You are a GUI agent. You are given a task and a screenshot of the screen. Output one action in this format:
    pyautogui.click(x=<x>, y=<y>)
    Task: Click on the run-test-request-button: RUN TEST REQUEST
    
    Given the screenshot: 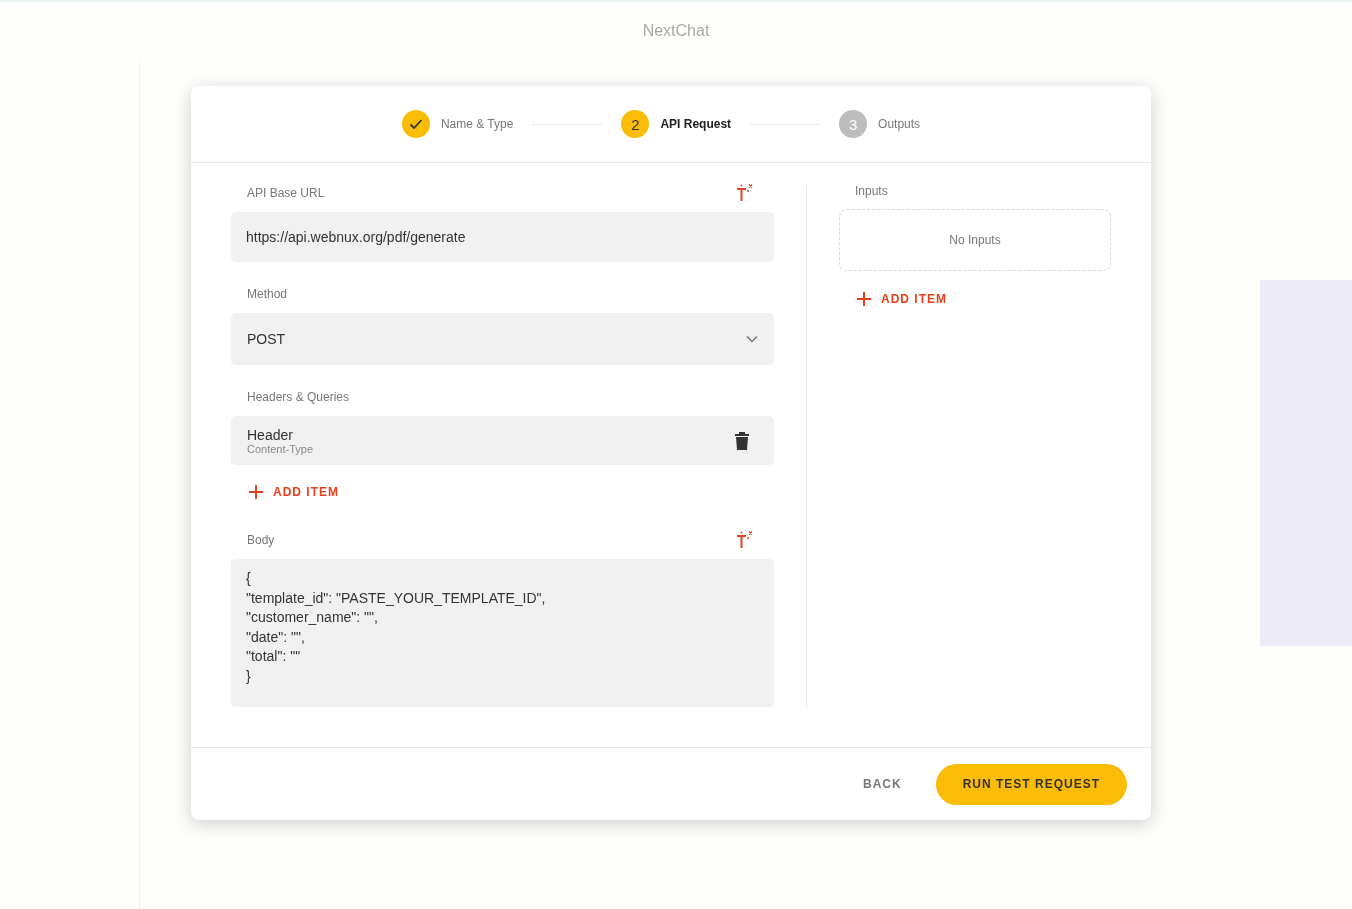 What is the action you would take?
    pyautogui.click(x=1031, y=784)
    